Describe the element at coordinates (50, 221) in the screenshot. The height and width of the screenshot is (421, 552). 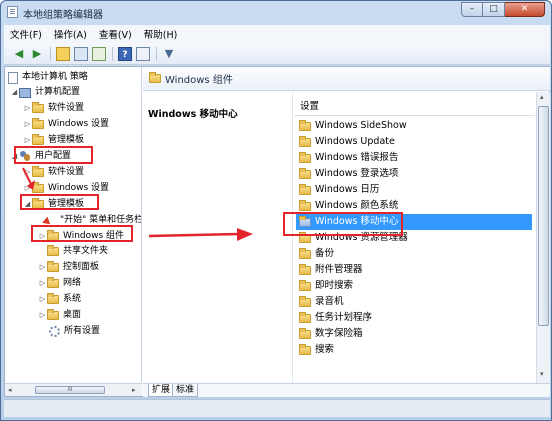
I see `start-menu-icon` at that location.